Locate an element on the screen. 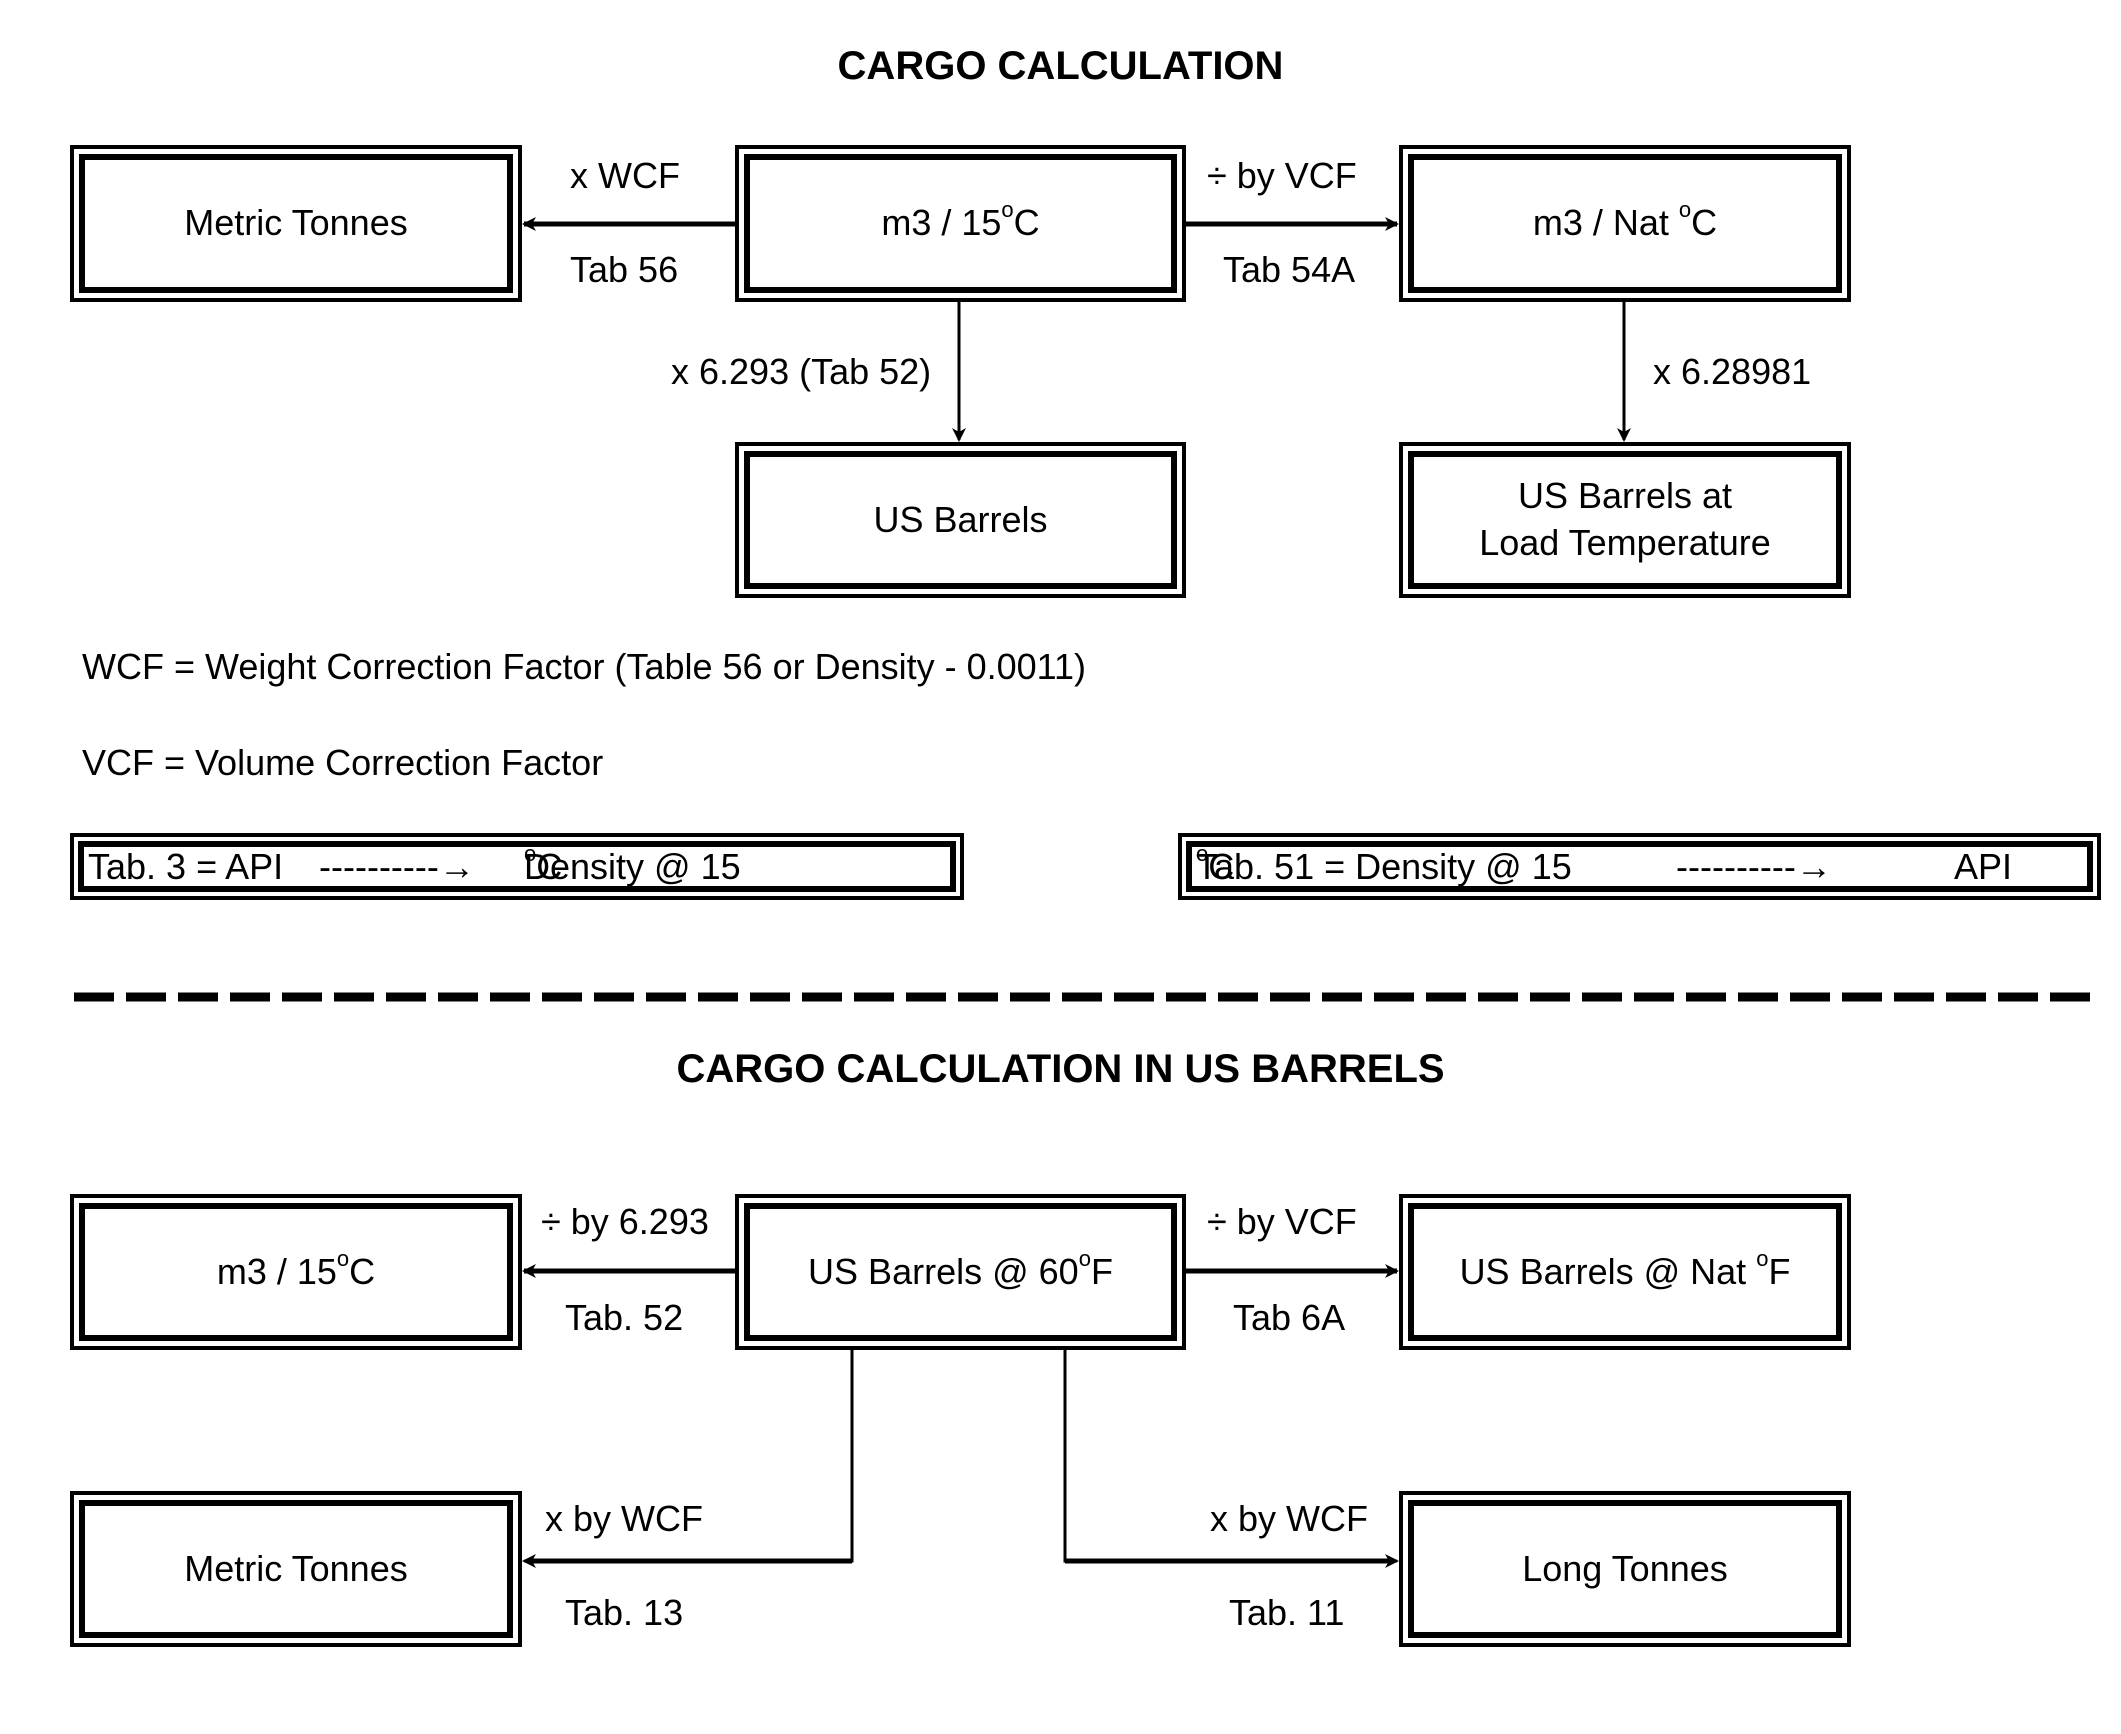  node-label: US Barrels at Load Temperature is located at coordinates (1625, 519).